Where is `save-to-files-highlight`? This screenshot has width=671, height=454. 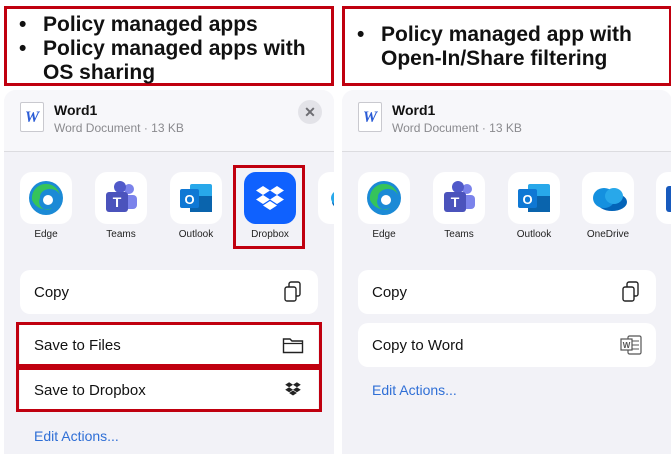 save-to-files-highlight is located at coordinates (169, 344).